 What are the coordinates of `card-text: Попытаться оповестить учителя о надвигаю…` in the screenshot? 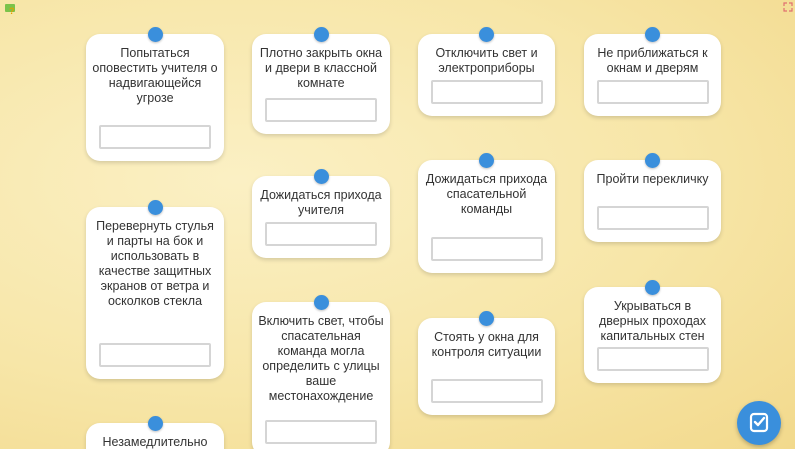 It's located at (155, 75).